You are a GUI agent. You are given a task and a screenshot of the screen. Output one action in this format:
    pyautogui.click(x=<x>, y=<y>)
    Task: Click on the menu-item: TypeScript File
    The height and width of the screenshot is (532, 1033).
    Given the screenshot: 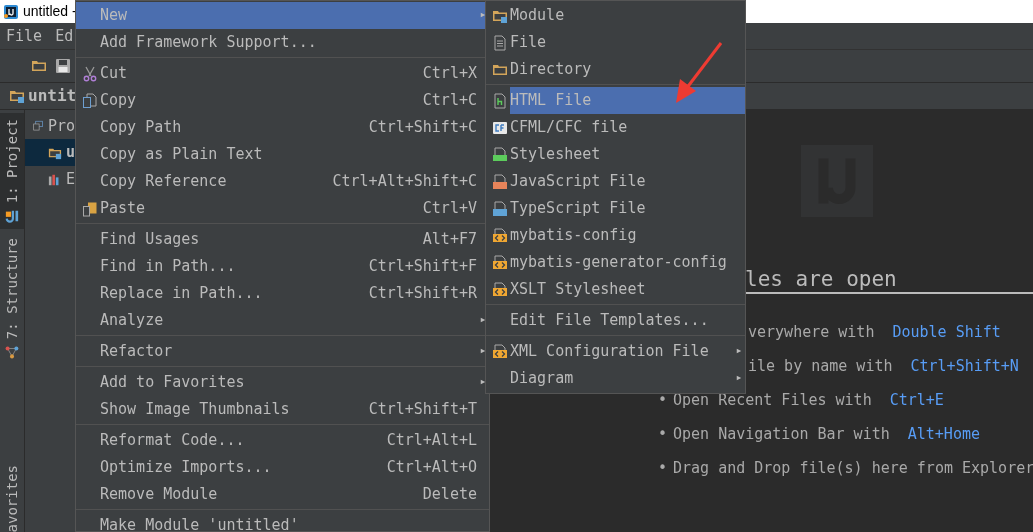 What is the action you would take?
    pyautogui.click(x=615, y=208)
    